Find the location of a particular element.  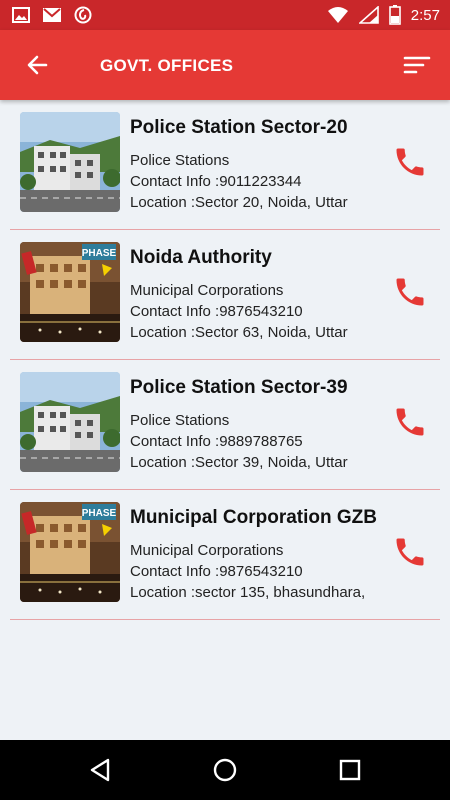

triangle-back-icon is located at coordinates (100, 770).